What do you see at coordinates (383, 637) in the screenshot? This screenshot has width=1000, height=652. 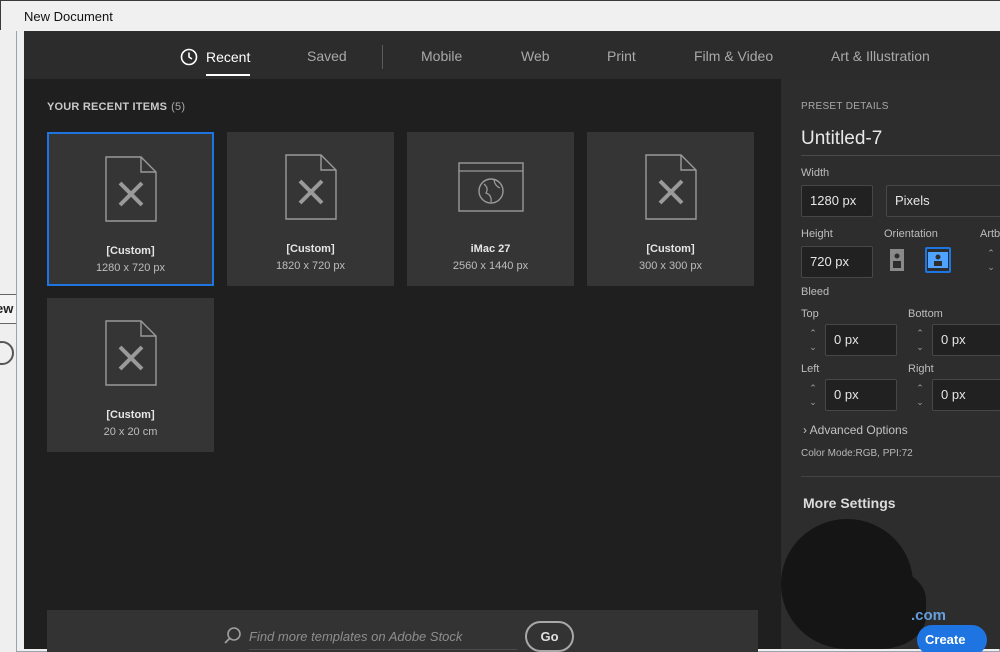 I see `stock-search-input` at bounding box center [383, 637].